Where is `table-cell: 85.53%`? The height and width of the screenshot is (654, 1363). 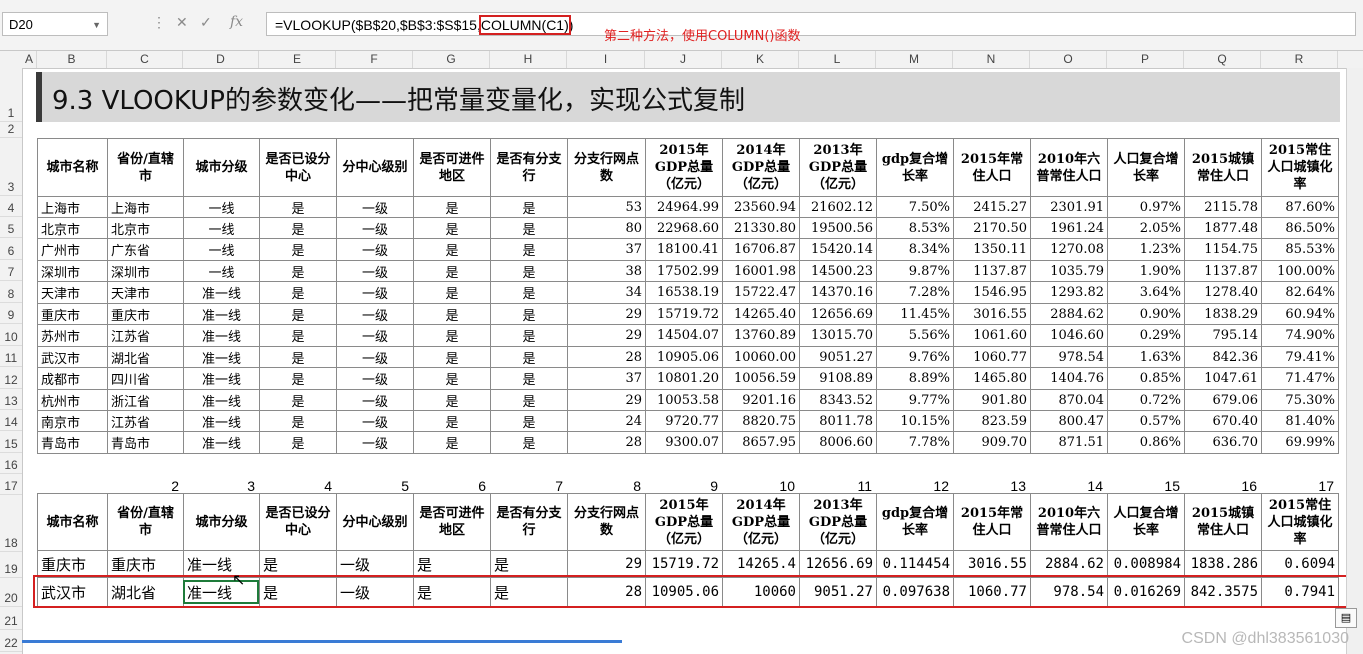
table-cell: 85.53% is located at coordinates (1300, 249).